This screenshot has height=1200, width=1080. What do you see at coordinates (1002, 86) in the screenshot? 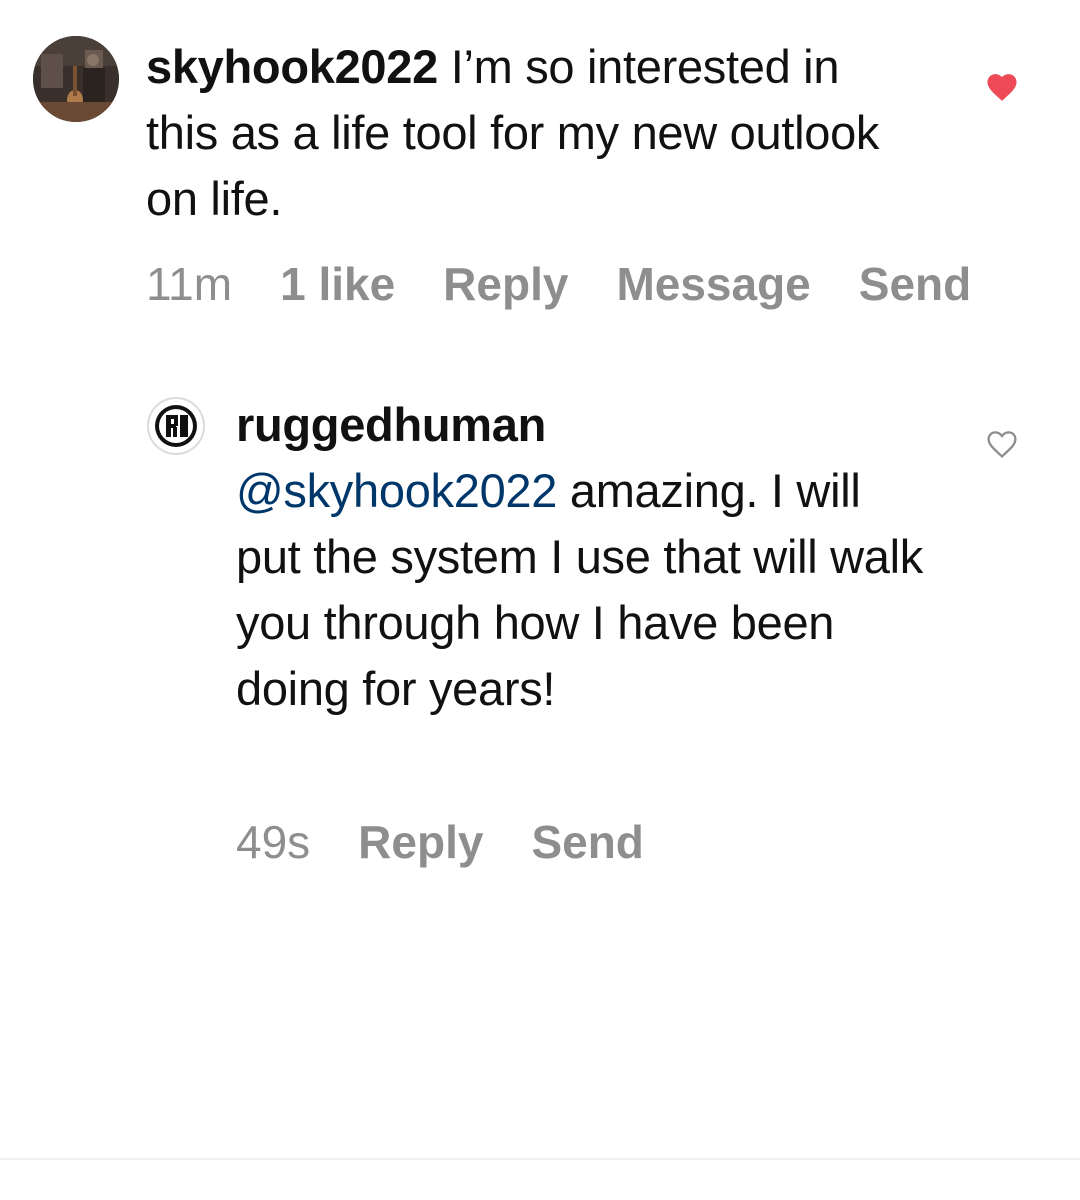
I see `heart-filled-icon` at bounding box center [1002, 86].